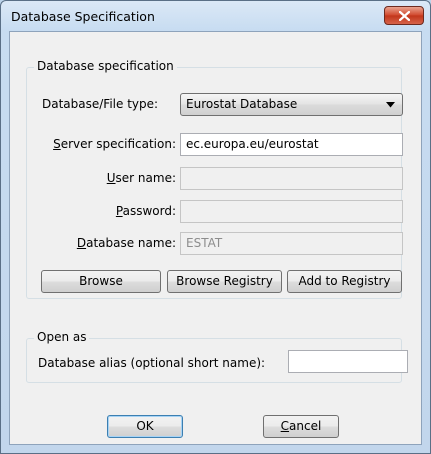 The height and width of the screenshot is (454, 431). I want to click on browse-registry-button: Browse Registry, so click(224, 281).